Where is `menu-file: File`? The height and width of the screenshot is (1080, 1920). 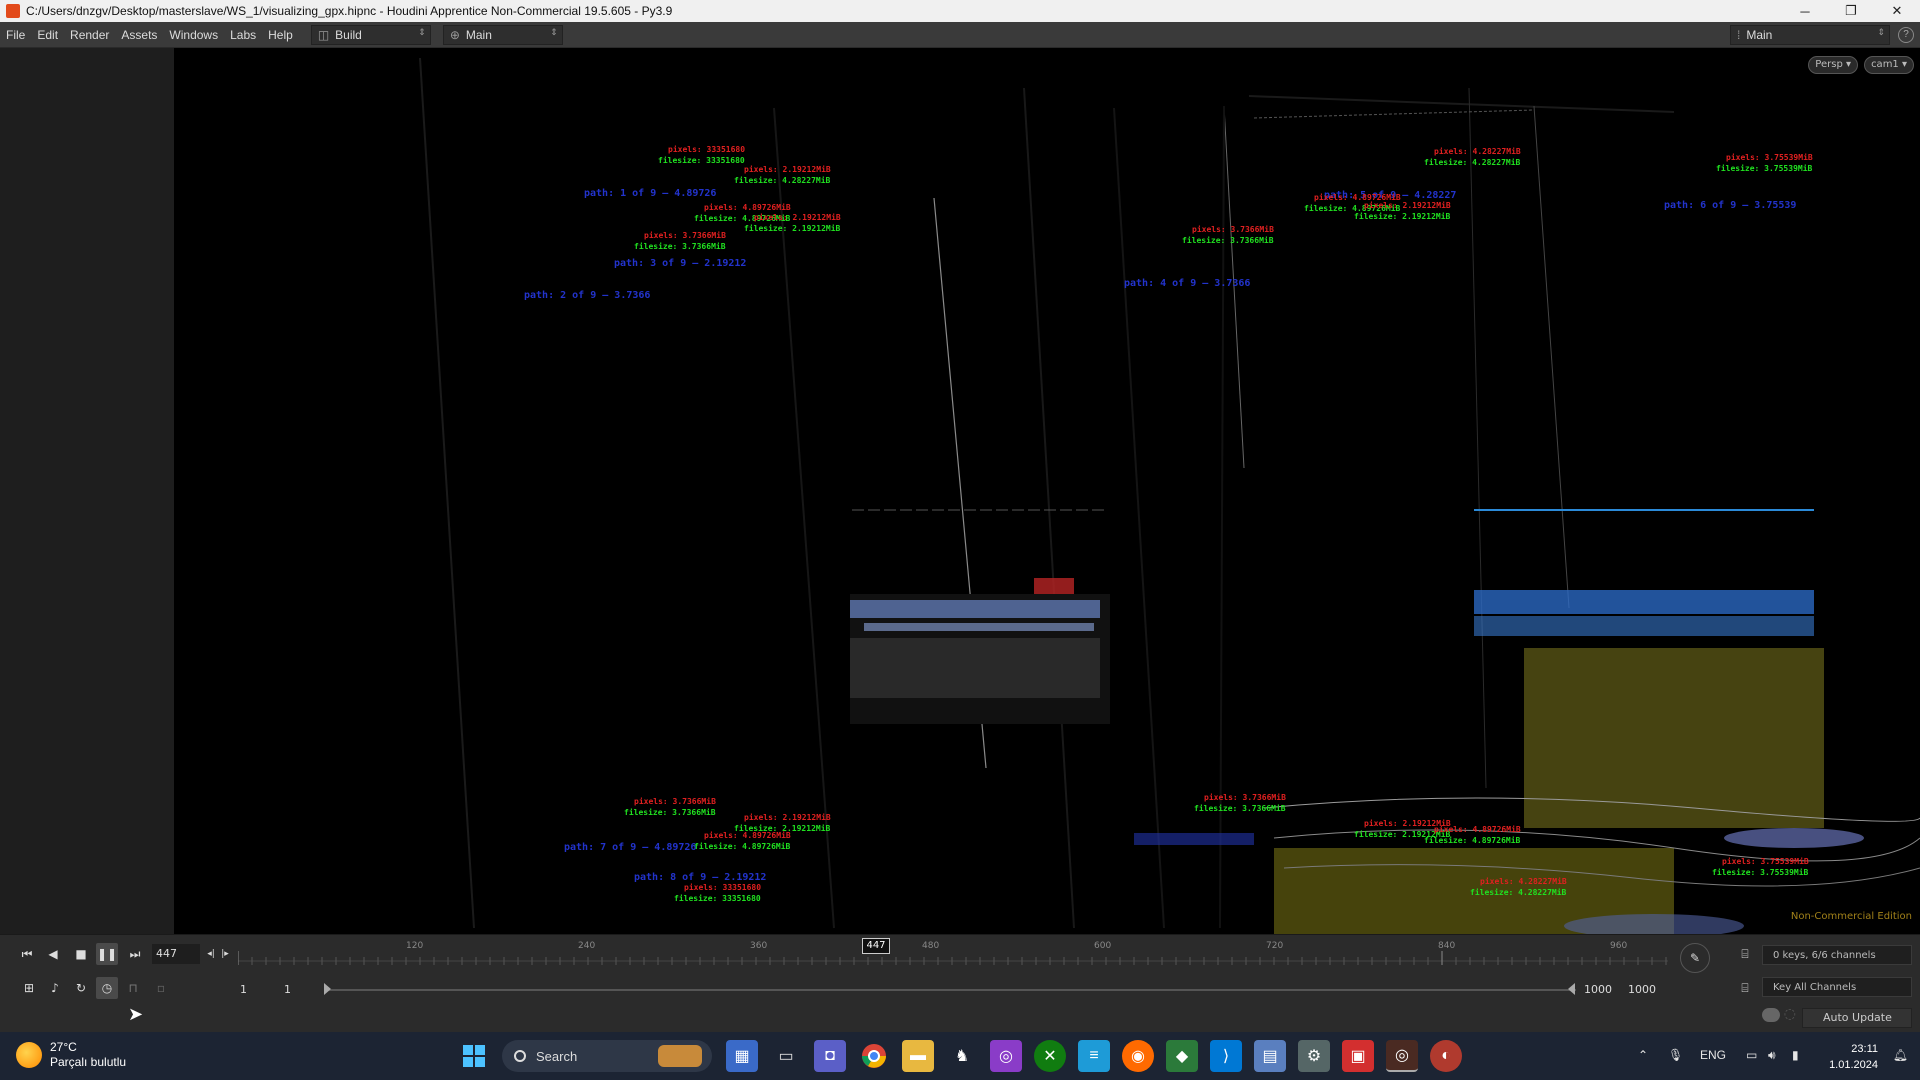 menu-file: File is located at coordinates (15, 35).